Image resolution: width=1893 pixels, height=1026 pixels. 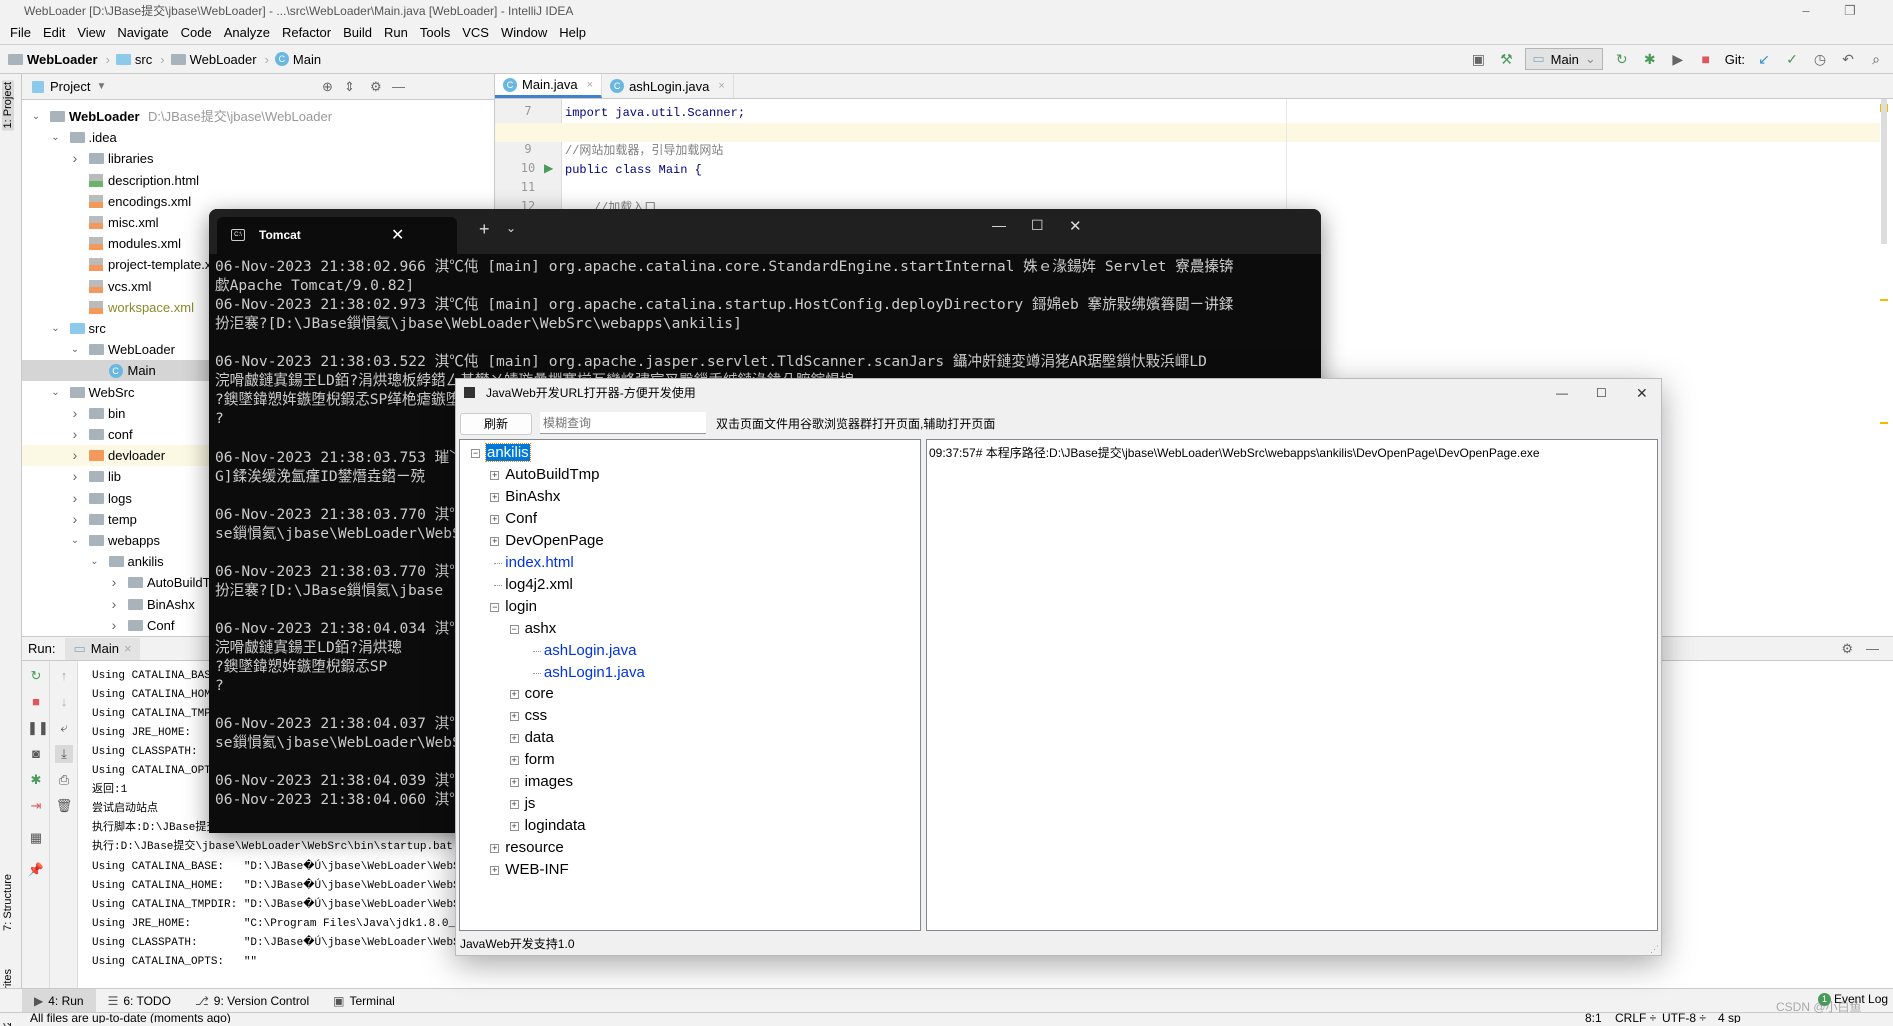 I want to click on arrow-down-icon: ↓, so click(x=64, y=702).